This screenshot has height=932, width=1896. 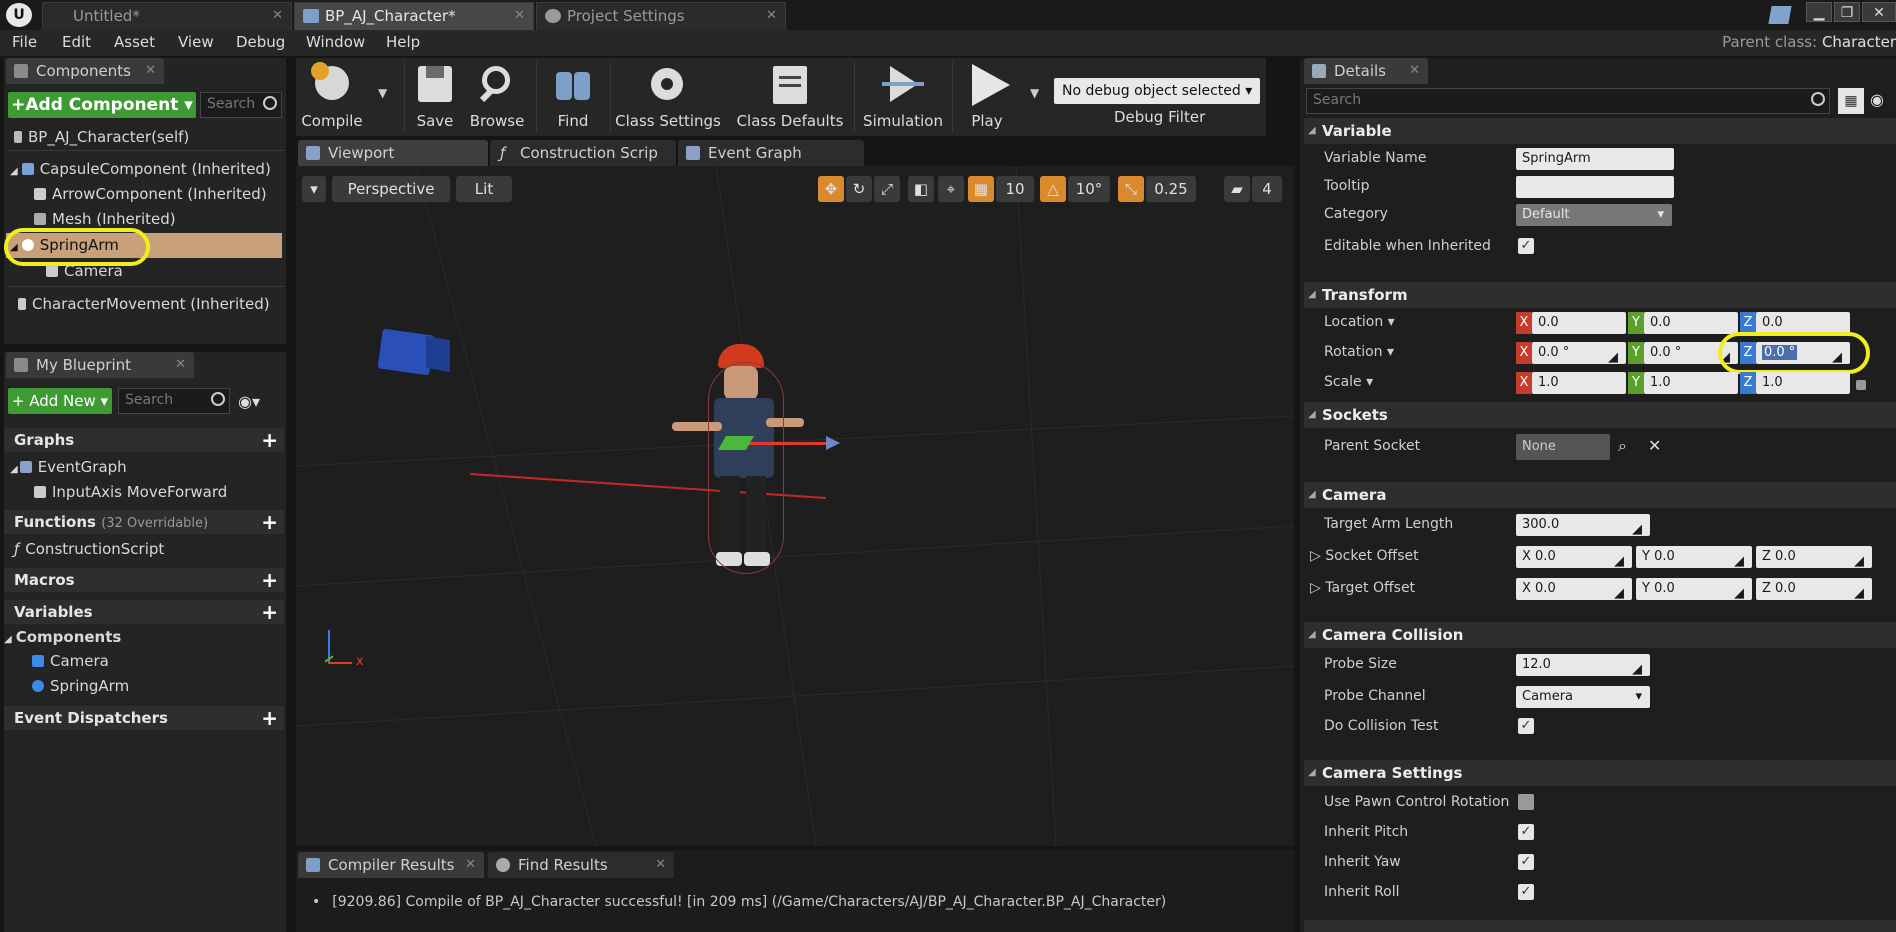 I want to click on grid-snap-value: 10, so click(x=1015, y=189).